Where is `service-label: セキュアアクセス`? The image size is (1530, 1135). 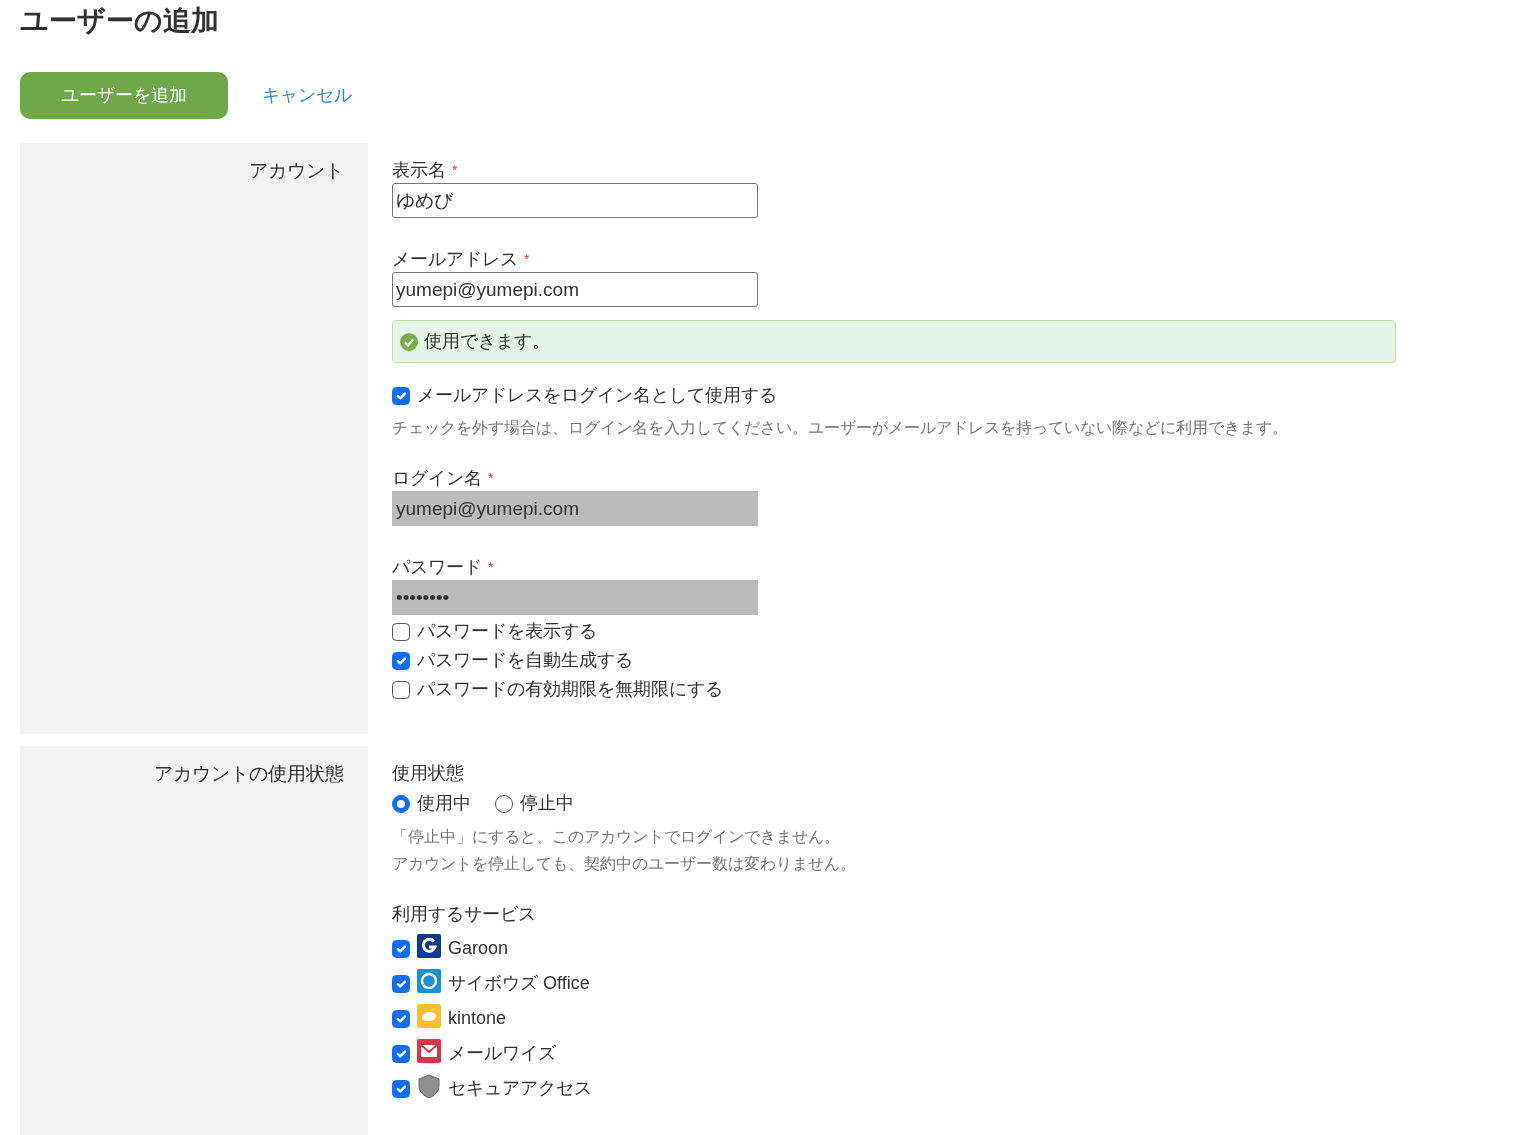 service-label: セキュアアクセス is located at coordinates (520, 1088).